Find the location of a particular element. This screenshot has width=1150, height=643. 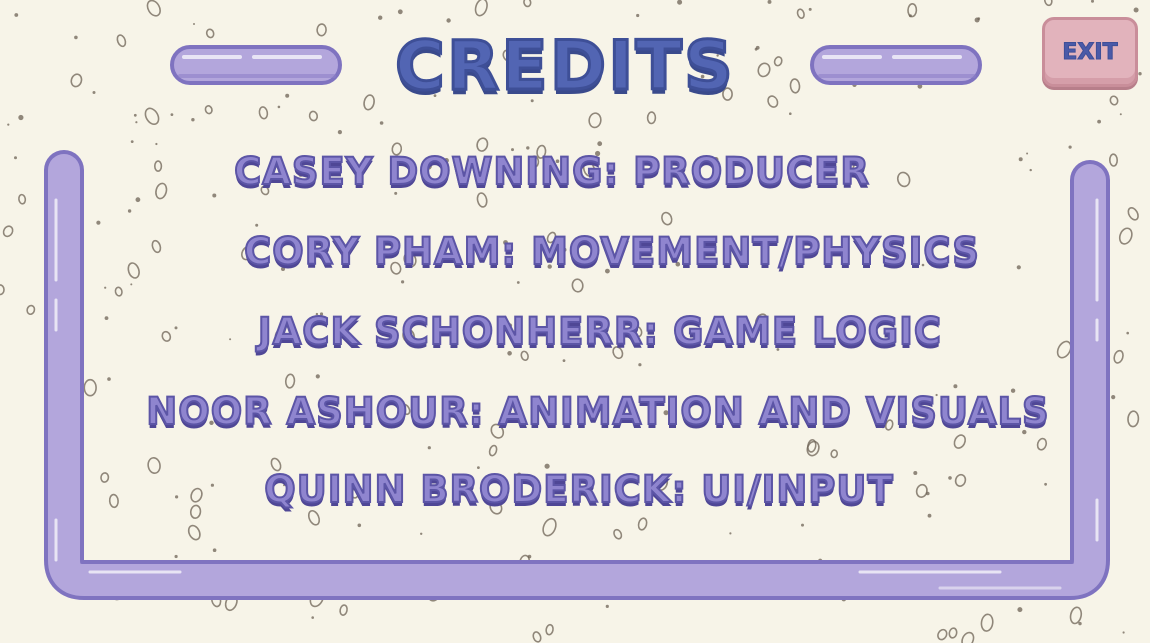

credit-line-game-logic: JACK SCHONHERR: GAME LOGIC is located at coordinates (600, 331).